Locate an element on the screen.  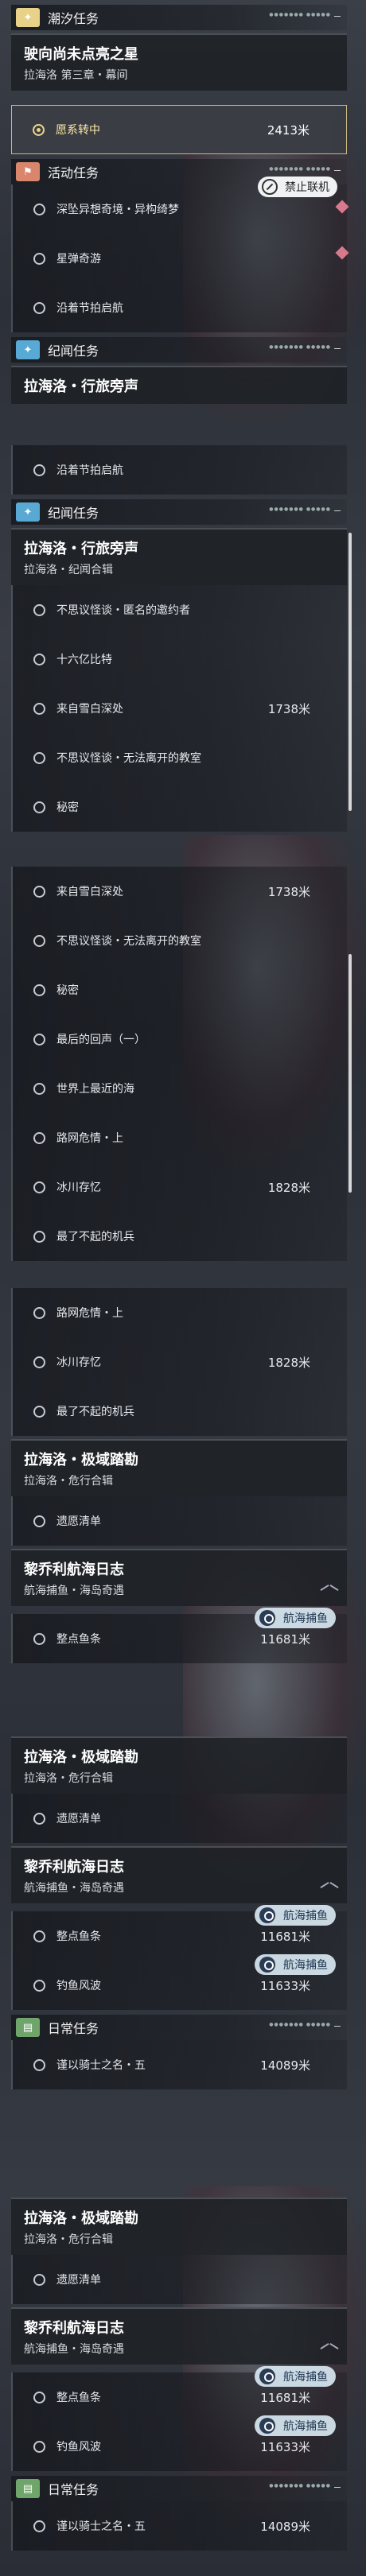
book-icon: ▤ is located at coordinates (28, 2489).